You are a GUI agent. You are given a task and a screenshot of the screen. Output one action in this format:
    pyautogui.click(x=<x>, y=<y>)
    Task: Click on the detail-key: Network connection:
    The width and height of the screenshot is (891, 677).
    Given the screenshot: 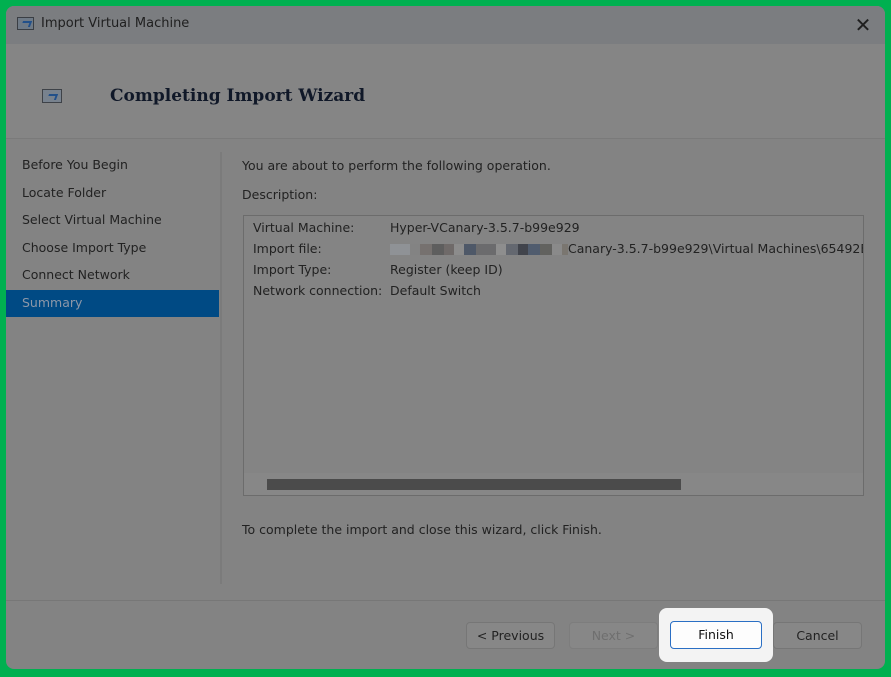 What is the action you would take?
    pyautogui.click(x=318, y=290)
    